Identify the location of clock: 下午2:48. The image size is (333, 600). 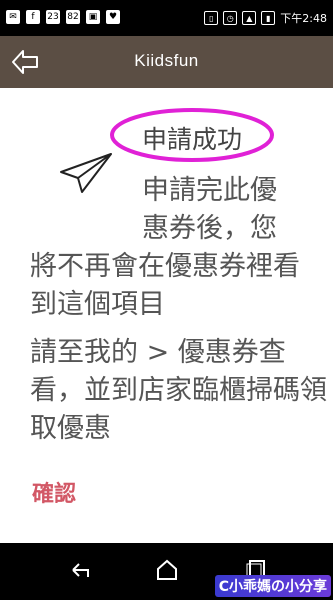
(303, 18).